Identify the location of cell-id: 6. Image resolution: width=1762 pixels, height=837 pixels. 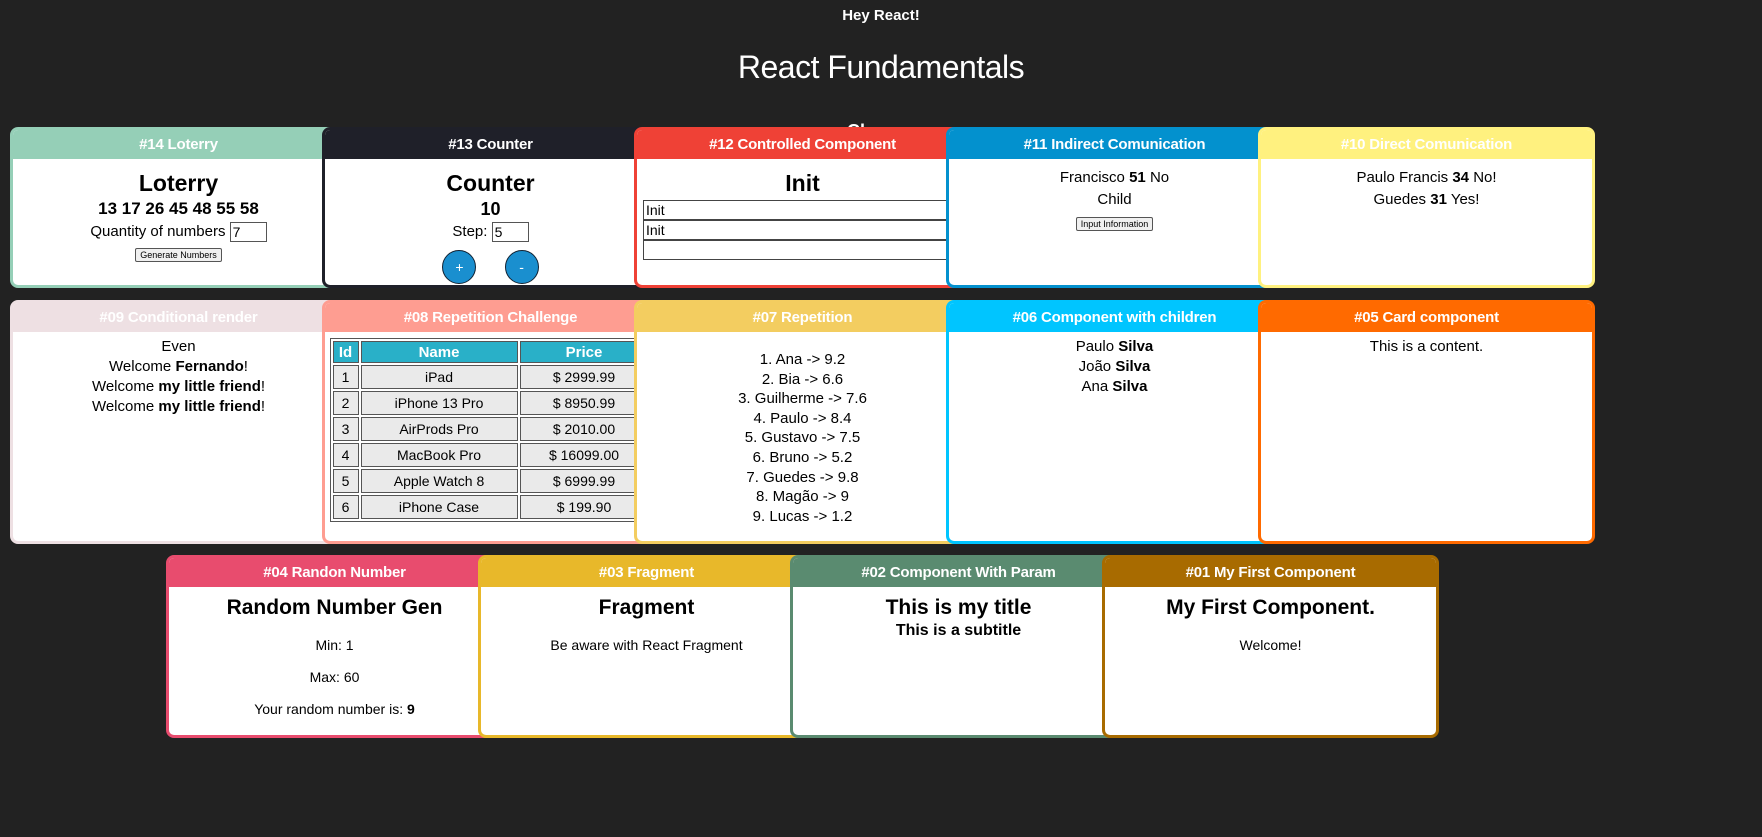
(345, 507).